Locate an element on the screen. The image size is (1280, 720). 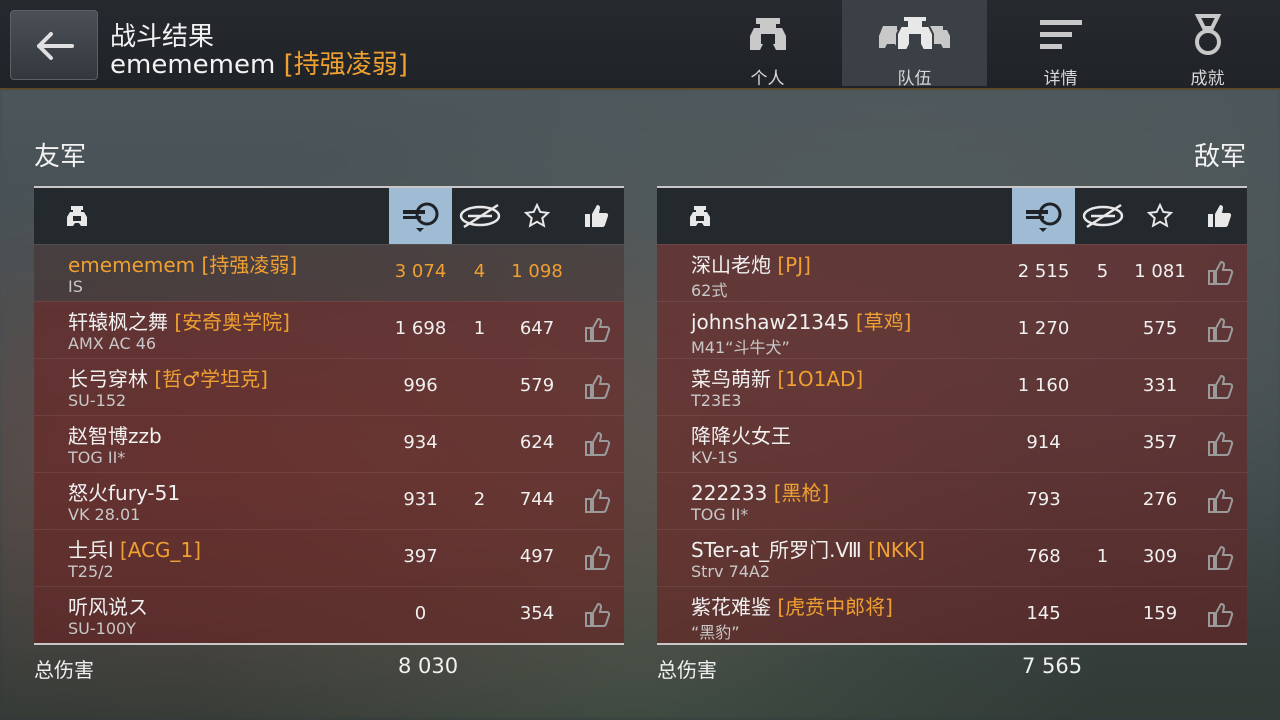
allies-total-damage: 8 030 is located at coordinates (428, 666).